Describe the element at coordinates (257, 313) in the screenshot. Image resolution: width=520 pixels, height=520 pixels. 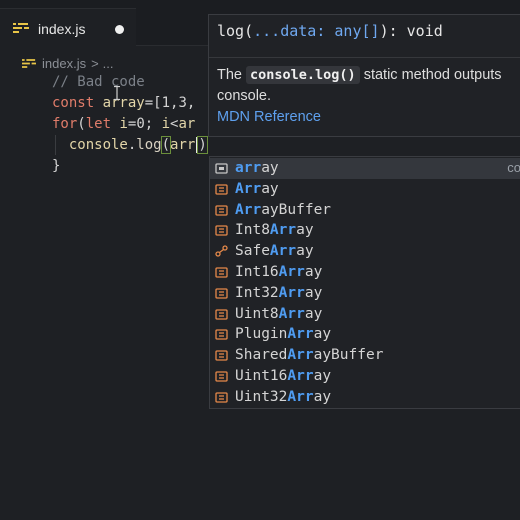
I see `suggestion-text: Uint8` at that location.